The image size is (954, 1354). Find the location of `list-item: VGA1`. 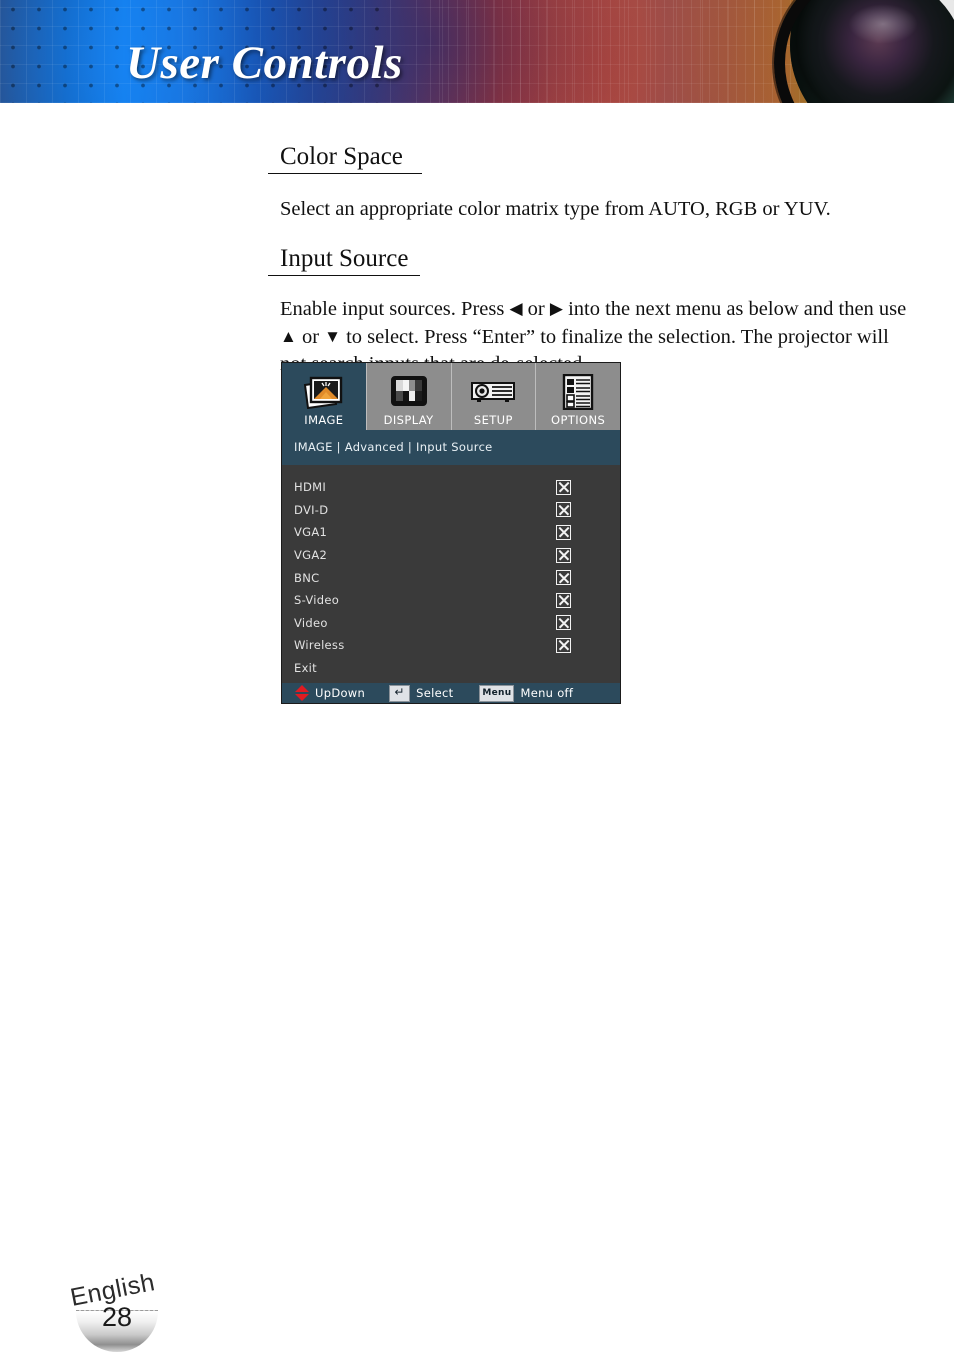

list-item: VGA1 is located at coordinates (451, 532).